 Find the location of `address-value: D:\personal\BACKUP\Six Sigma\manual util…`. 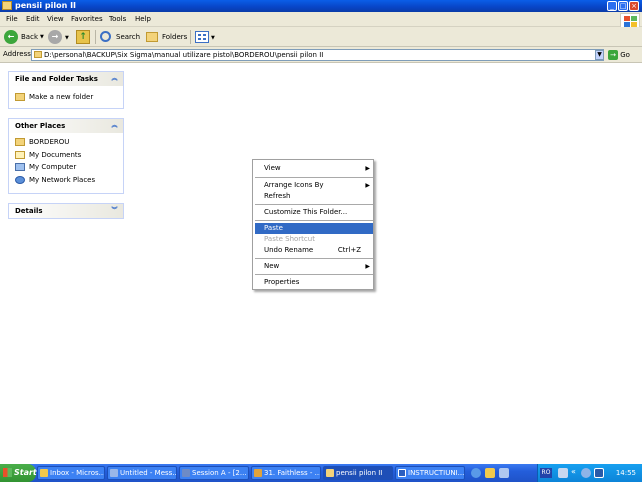

address-value: D:\personal\BACKUP\Six Sigma\manual util… is located at coordinates (184, 55).